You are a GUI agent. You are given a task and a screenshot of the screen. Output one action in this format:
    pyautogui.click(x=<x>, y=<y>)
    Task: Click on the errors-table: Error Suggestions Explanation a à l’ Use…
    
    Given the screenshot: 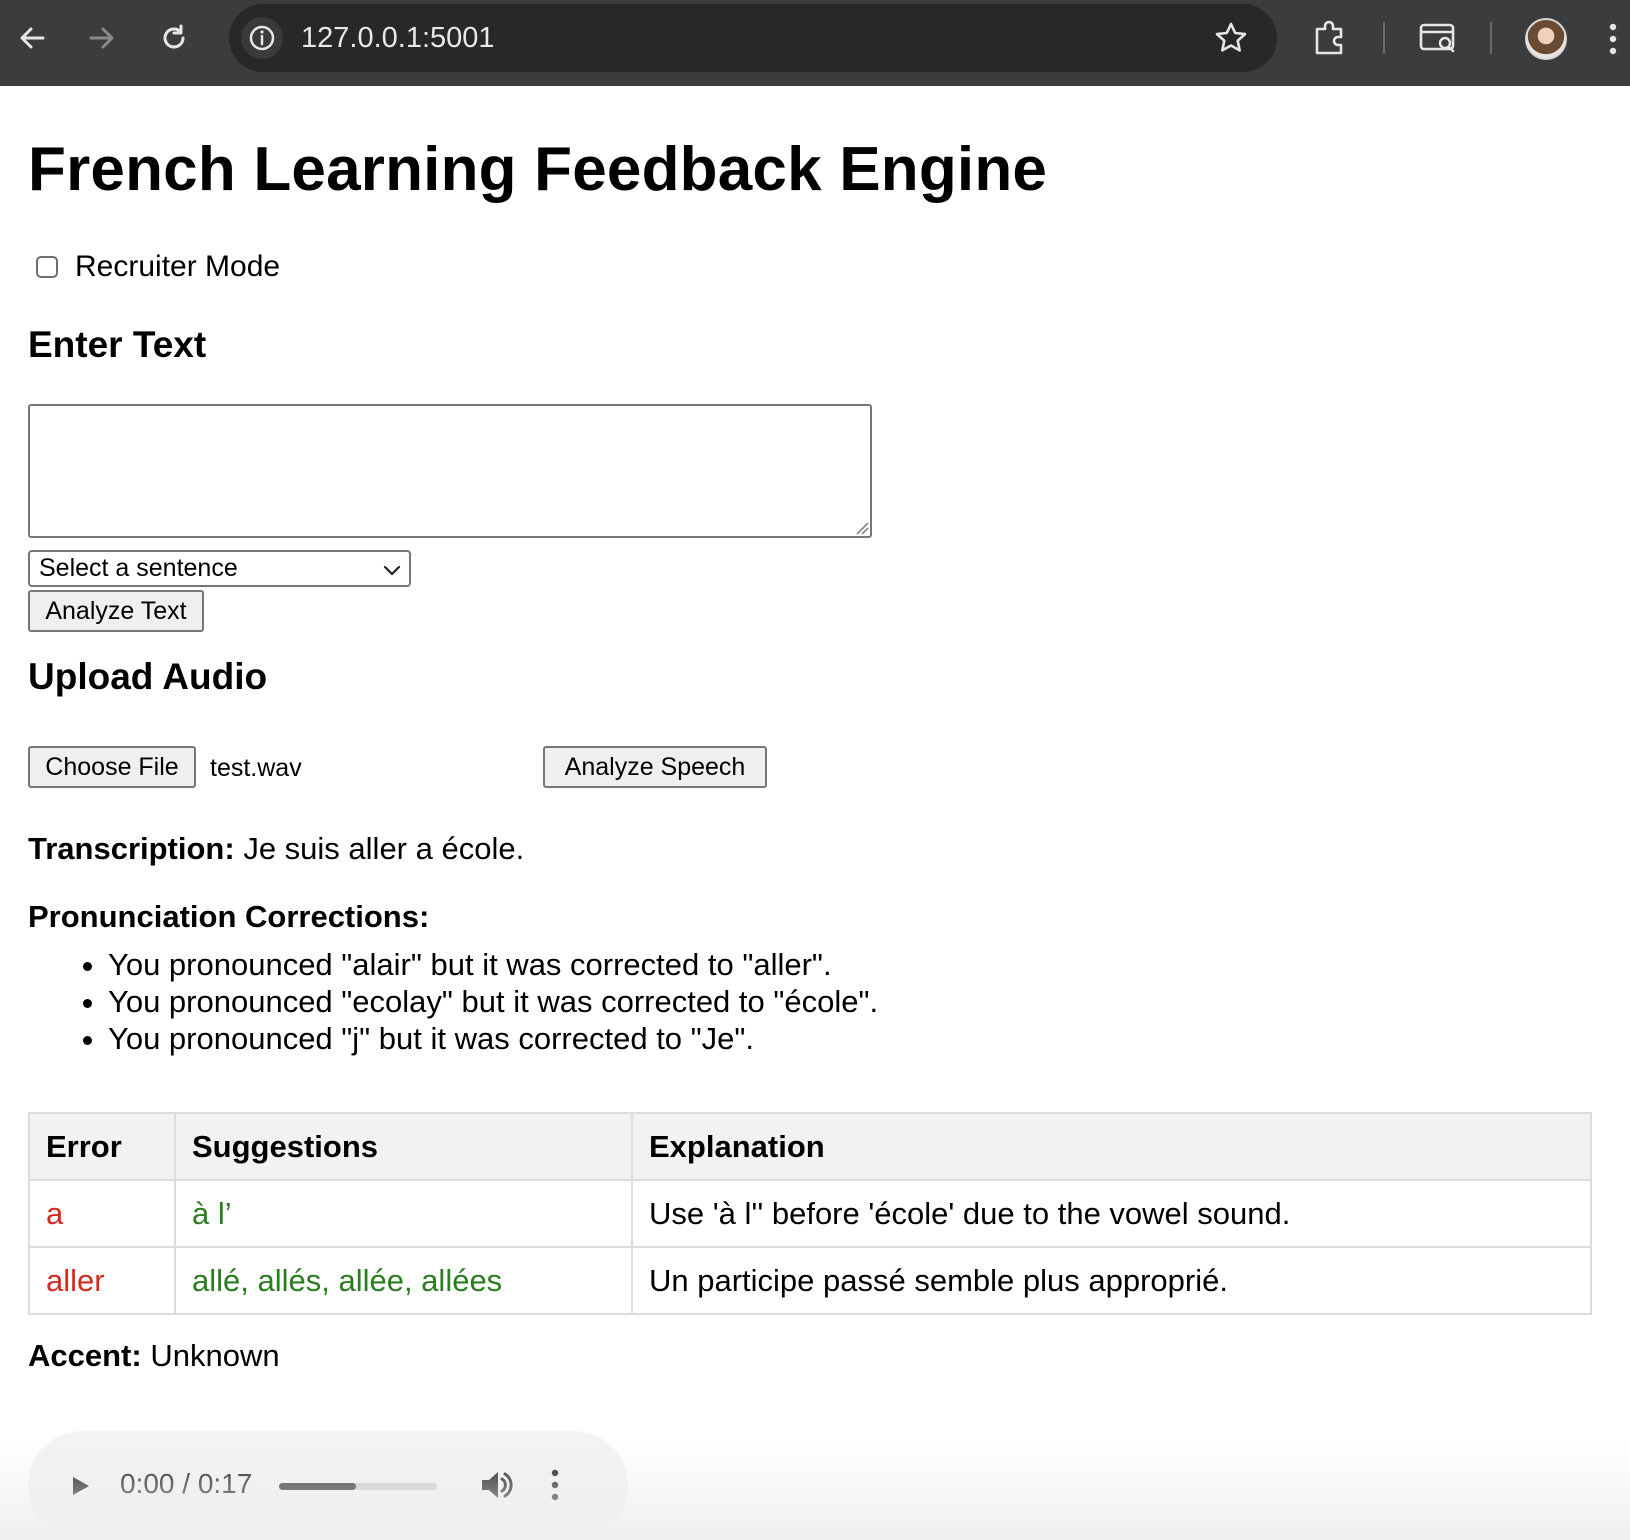 What is the action you would take?
    pyautogui.click(x=810, y=1213)
    